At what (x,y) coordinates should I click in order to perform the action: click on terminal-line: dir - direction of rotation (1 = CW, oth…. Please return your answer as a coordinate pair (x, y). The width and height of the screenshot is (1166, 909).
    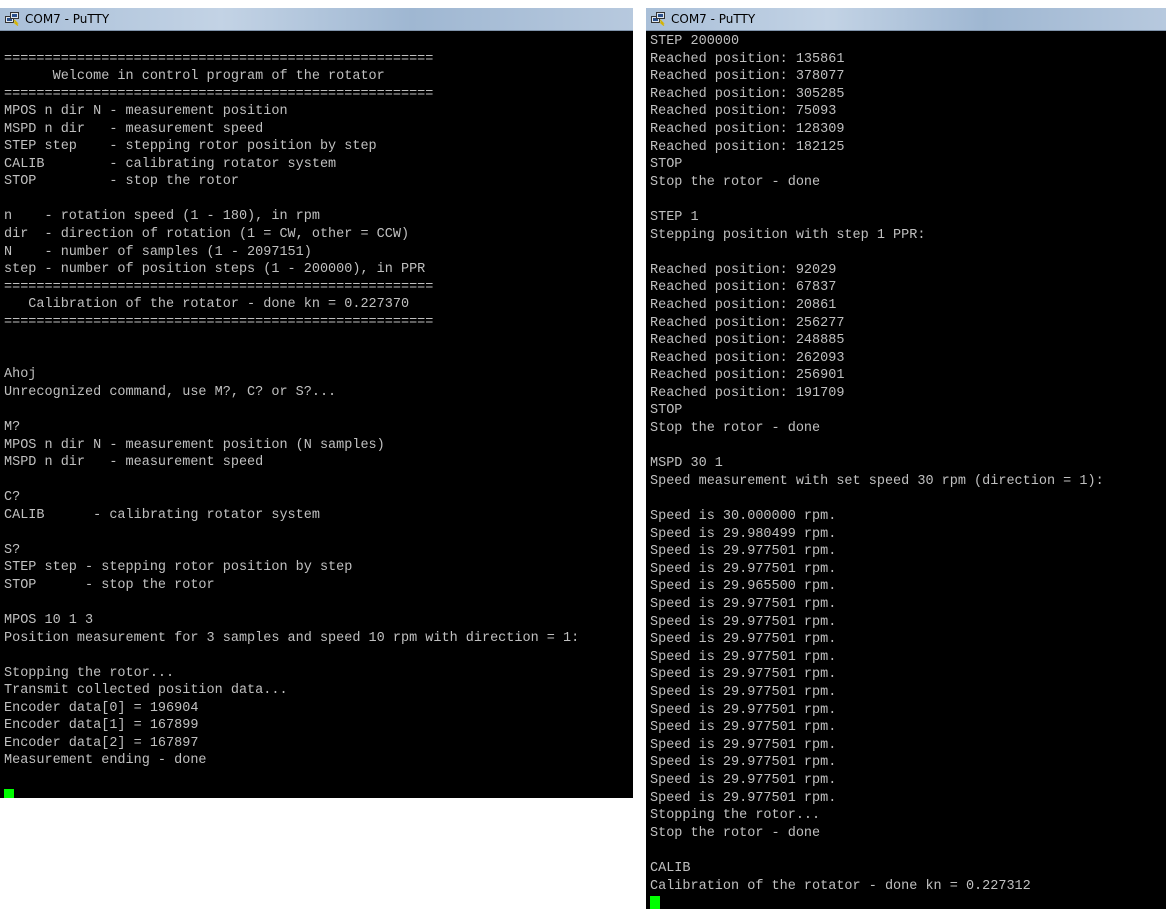
    Looking at the image, I should click on (207, 235).